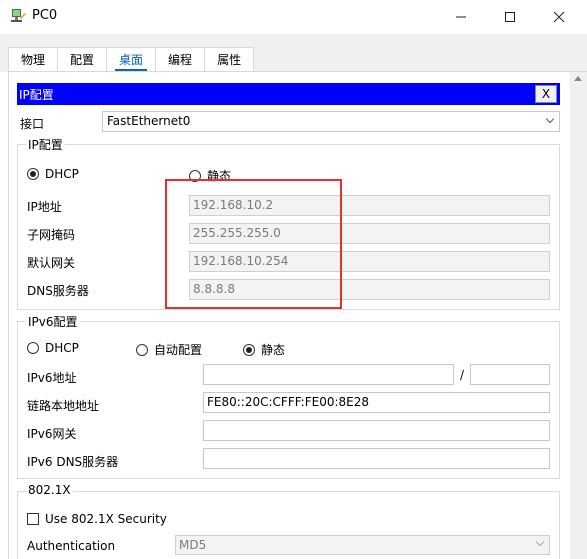 This screenshot has width=587, height=559. Describe the element at coordinates (293, 17) in the screenshot. I see `title-bar: PC0` at that location.